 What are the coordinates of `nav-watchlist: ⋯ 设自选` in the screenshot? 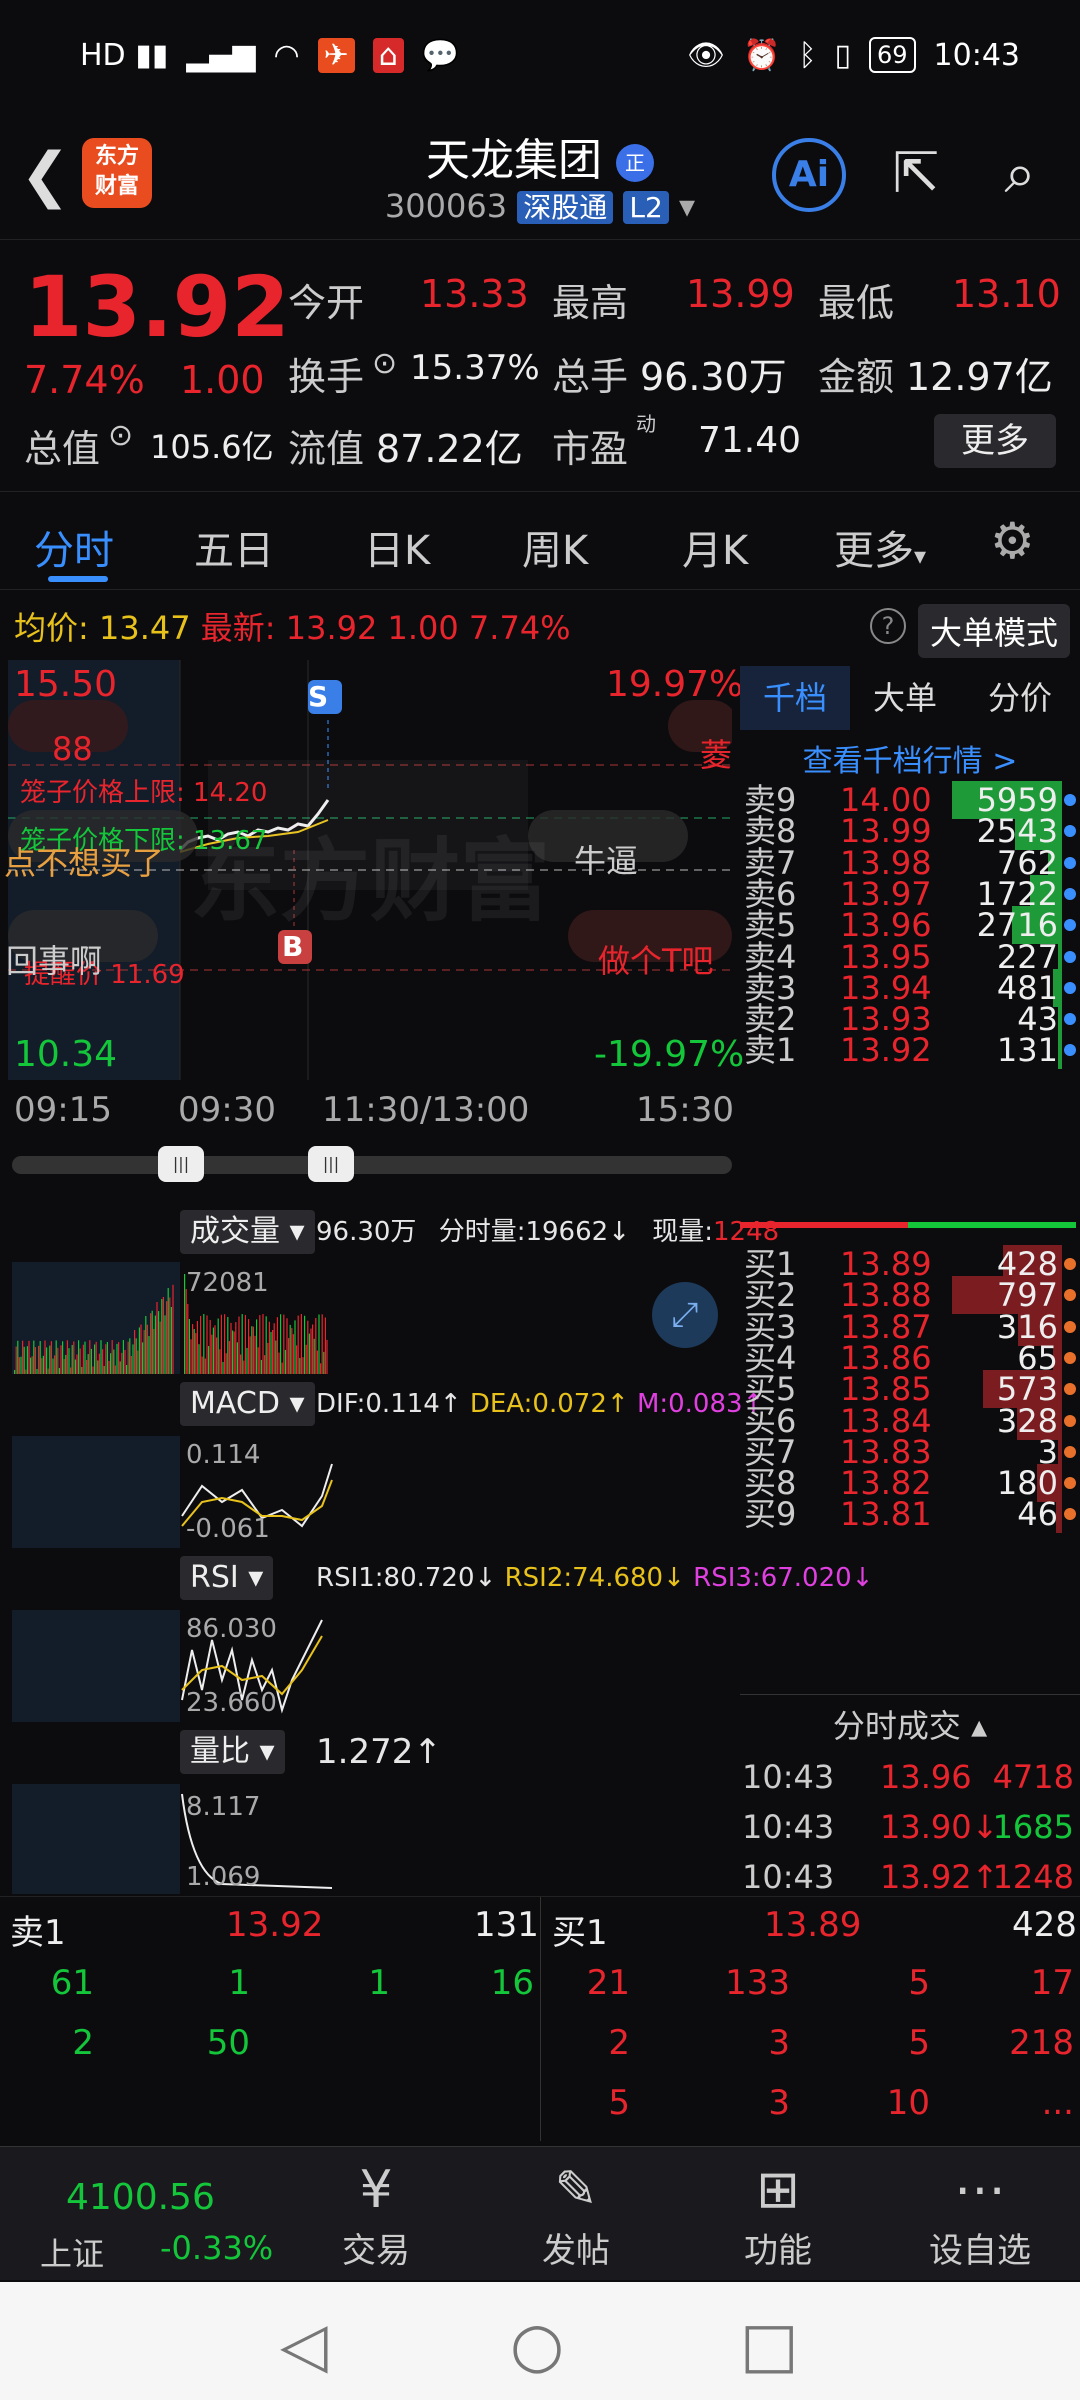 It's located at (980, 2214).